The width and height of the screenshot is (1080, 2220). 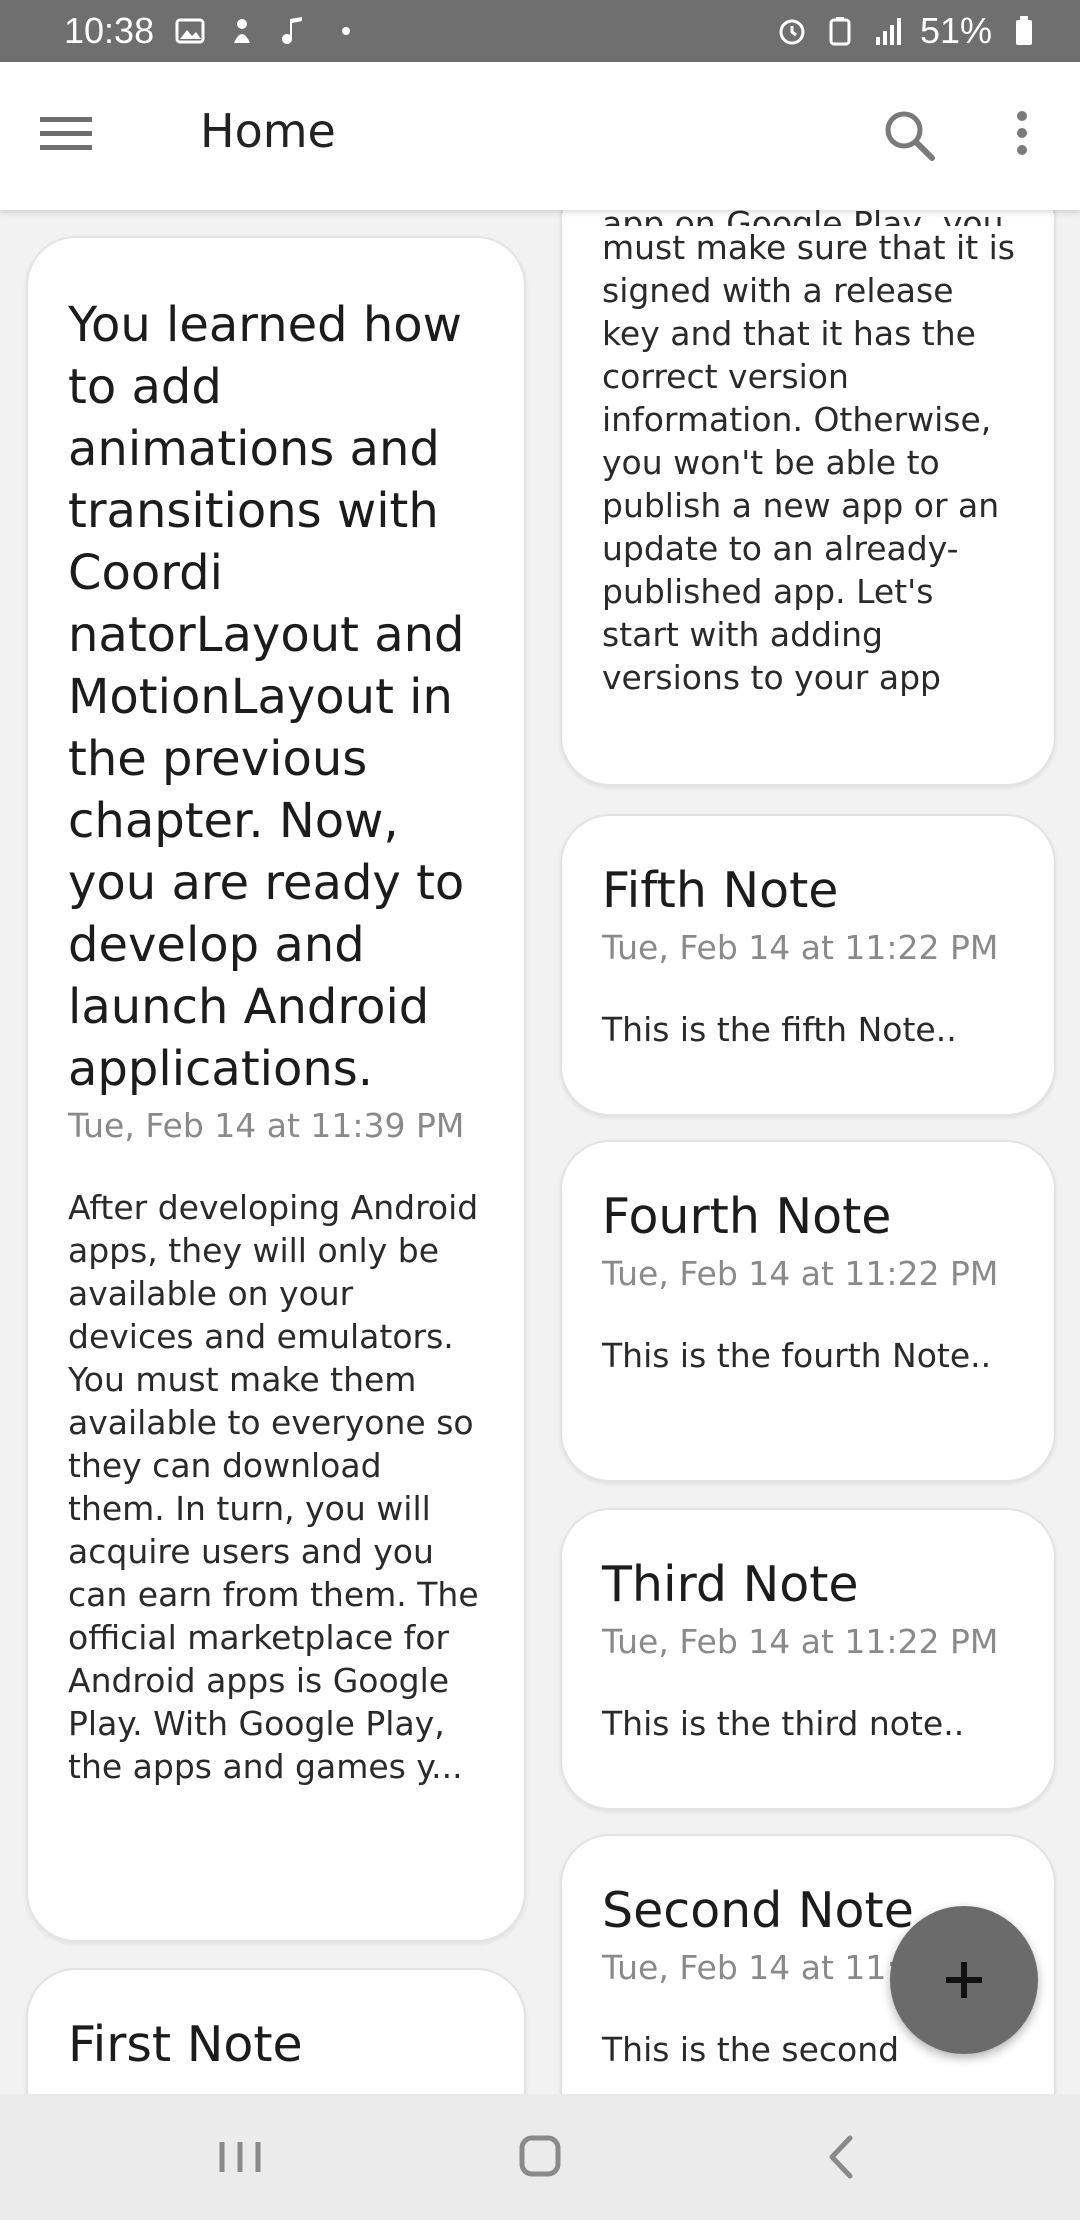 I want to click on back-icon, so click(x=840, y=2157).